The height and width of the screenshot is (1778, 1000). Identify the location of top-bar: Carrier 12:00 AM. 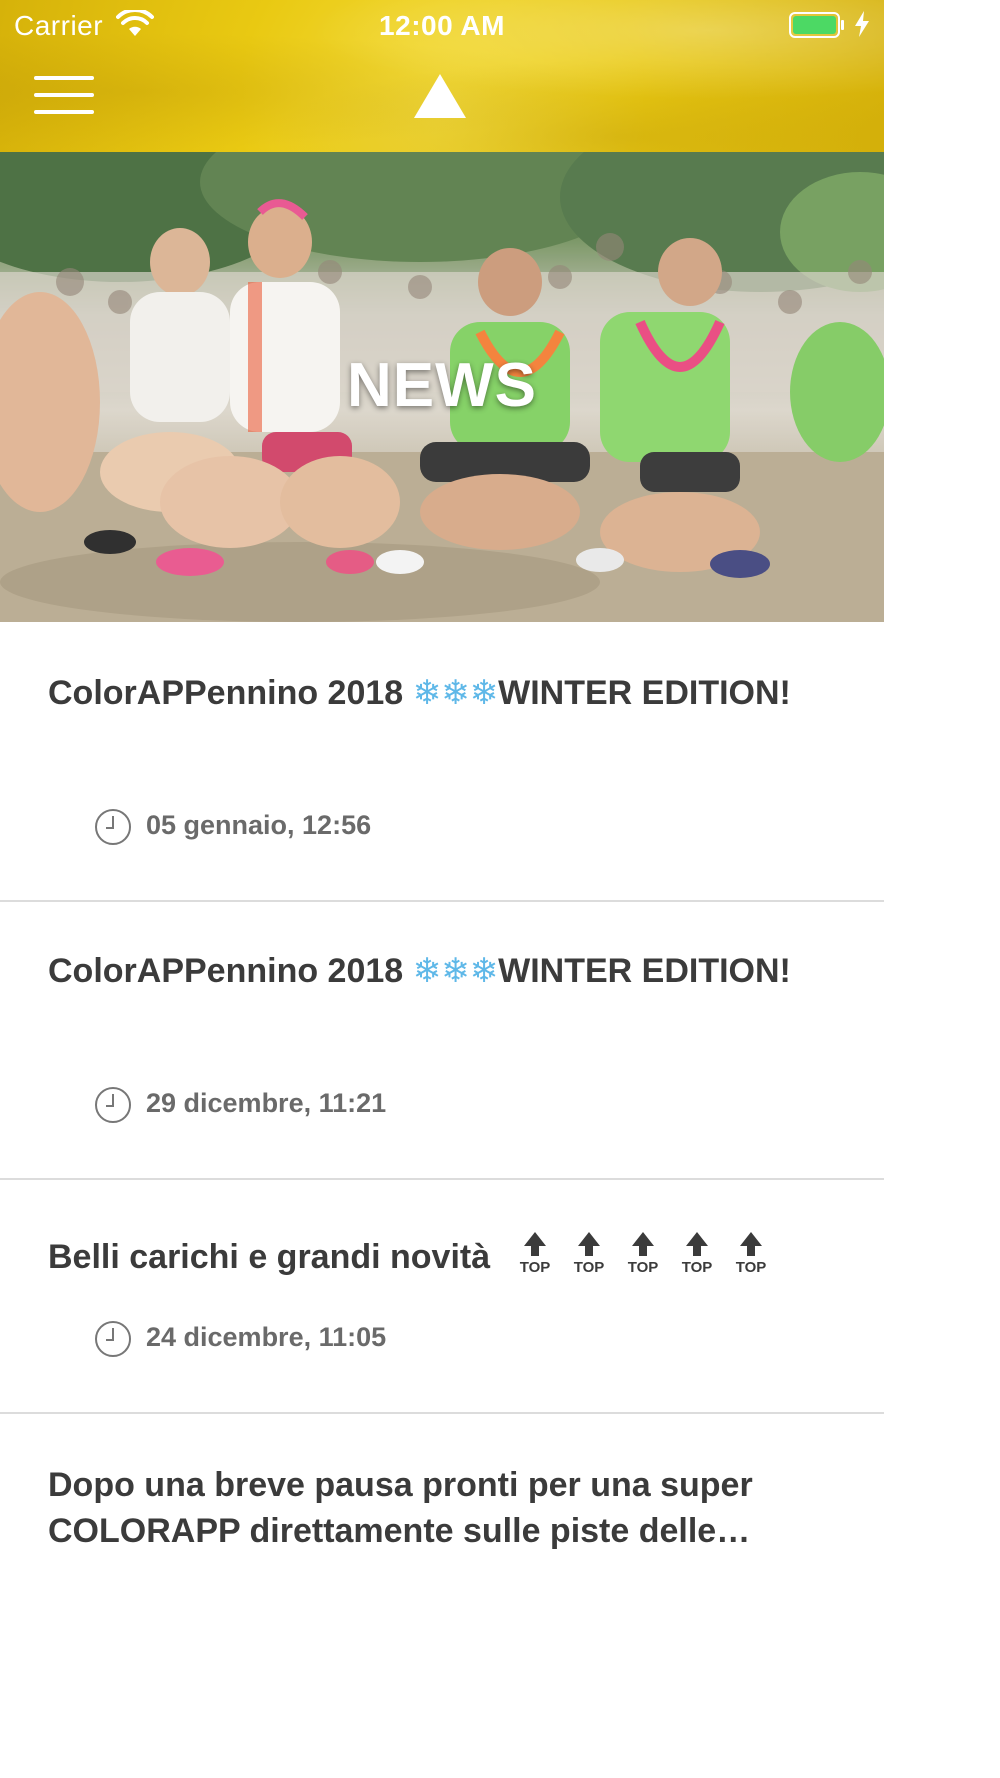
(442, 76).